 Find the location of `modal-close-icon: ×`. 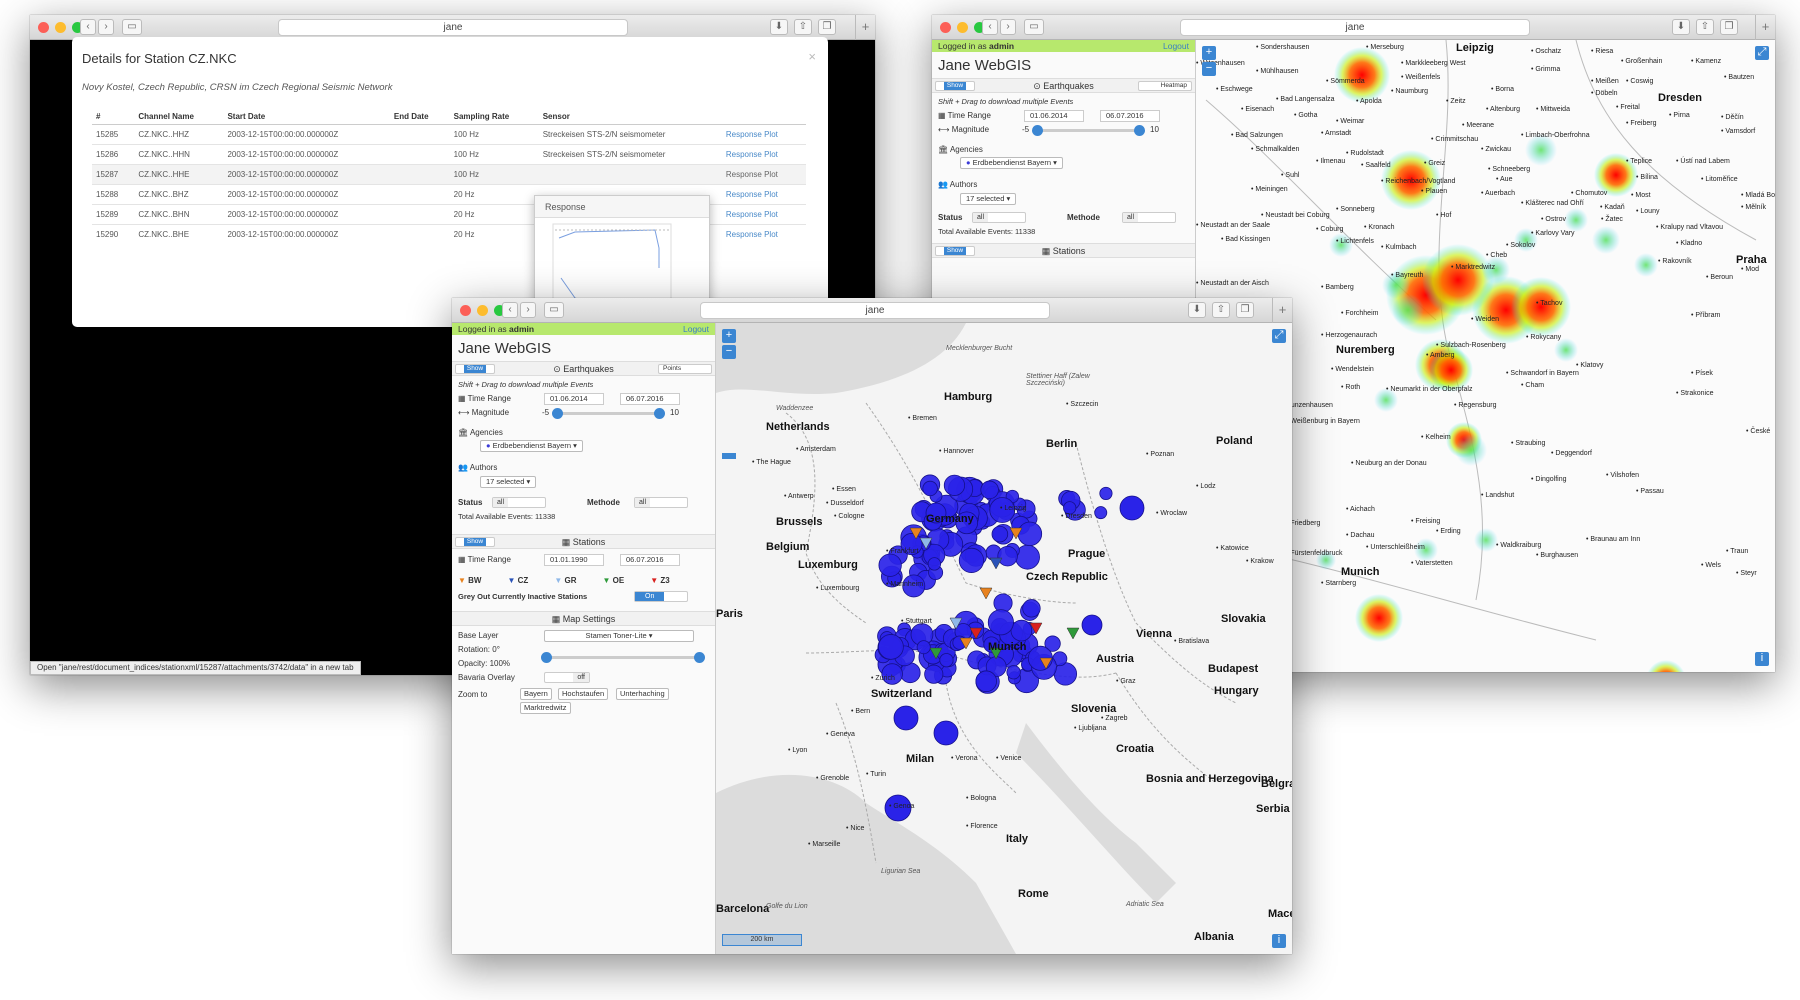

modal-close-icon: × is located at coordinates (812, 56).